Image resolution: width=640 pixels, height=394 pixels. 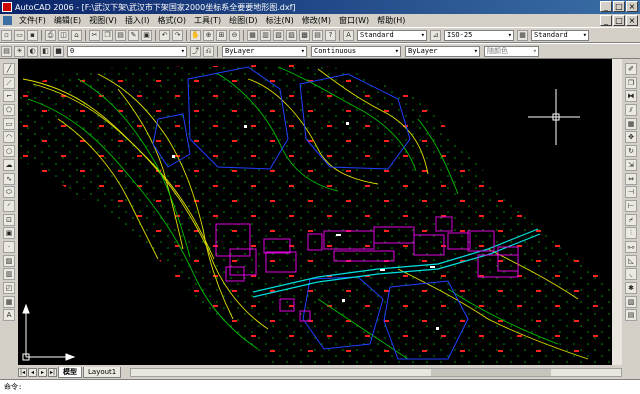 I want to click on construction-line-icon: ⟋, so click(x=9, y=82).